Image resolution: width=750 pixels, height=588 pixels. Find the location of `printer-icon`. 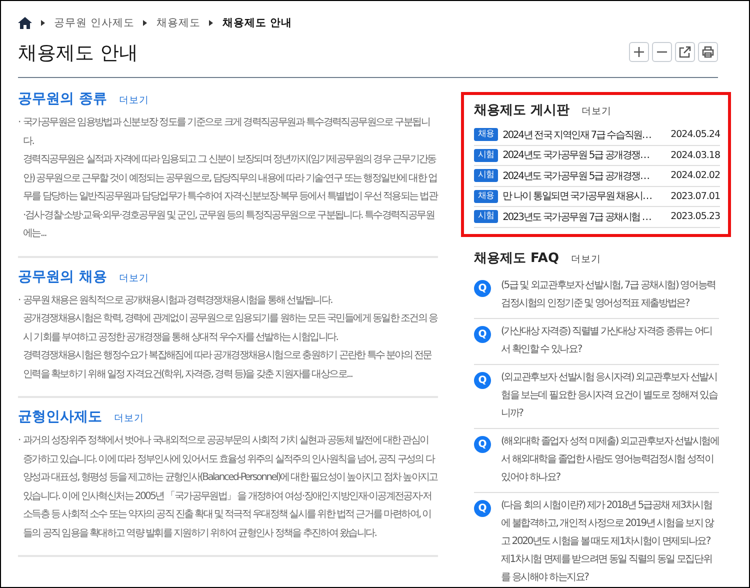

printer-icon is located at coordinates (708, 52).